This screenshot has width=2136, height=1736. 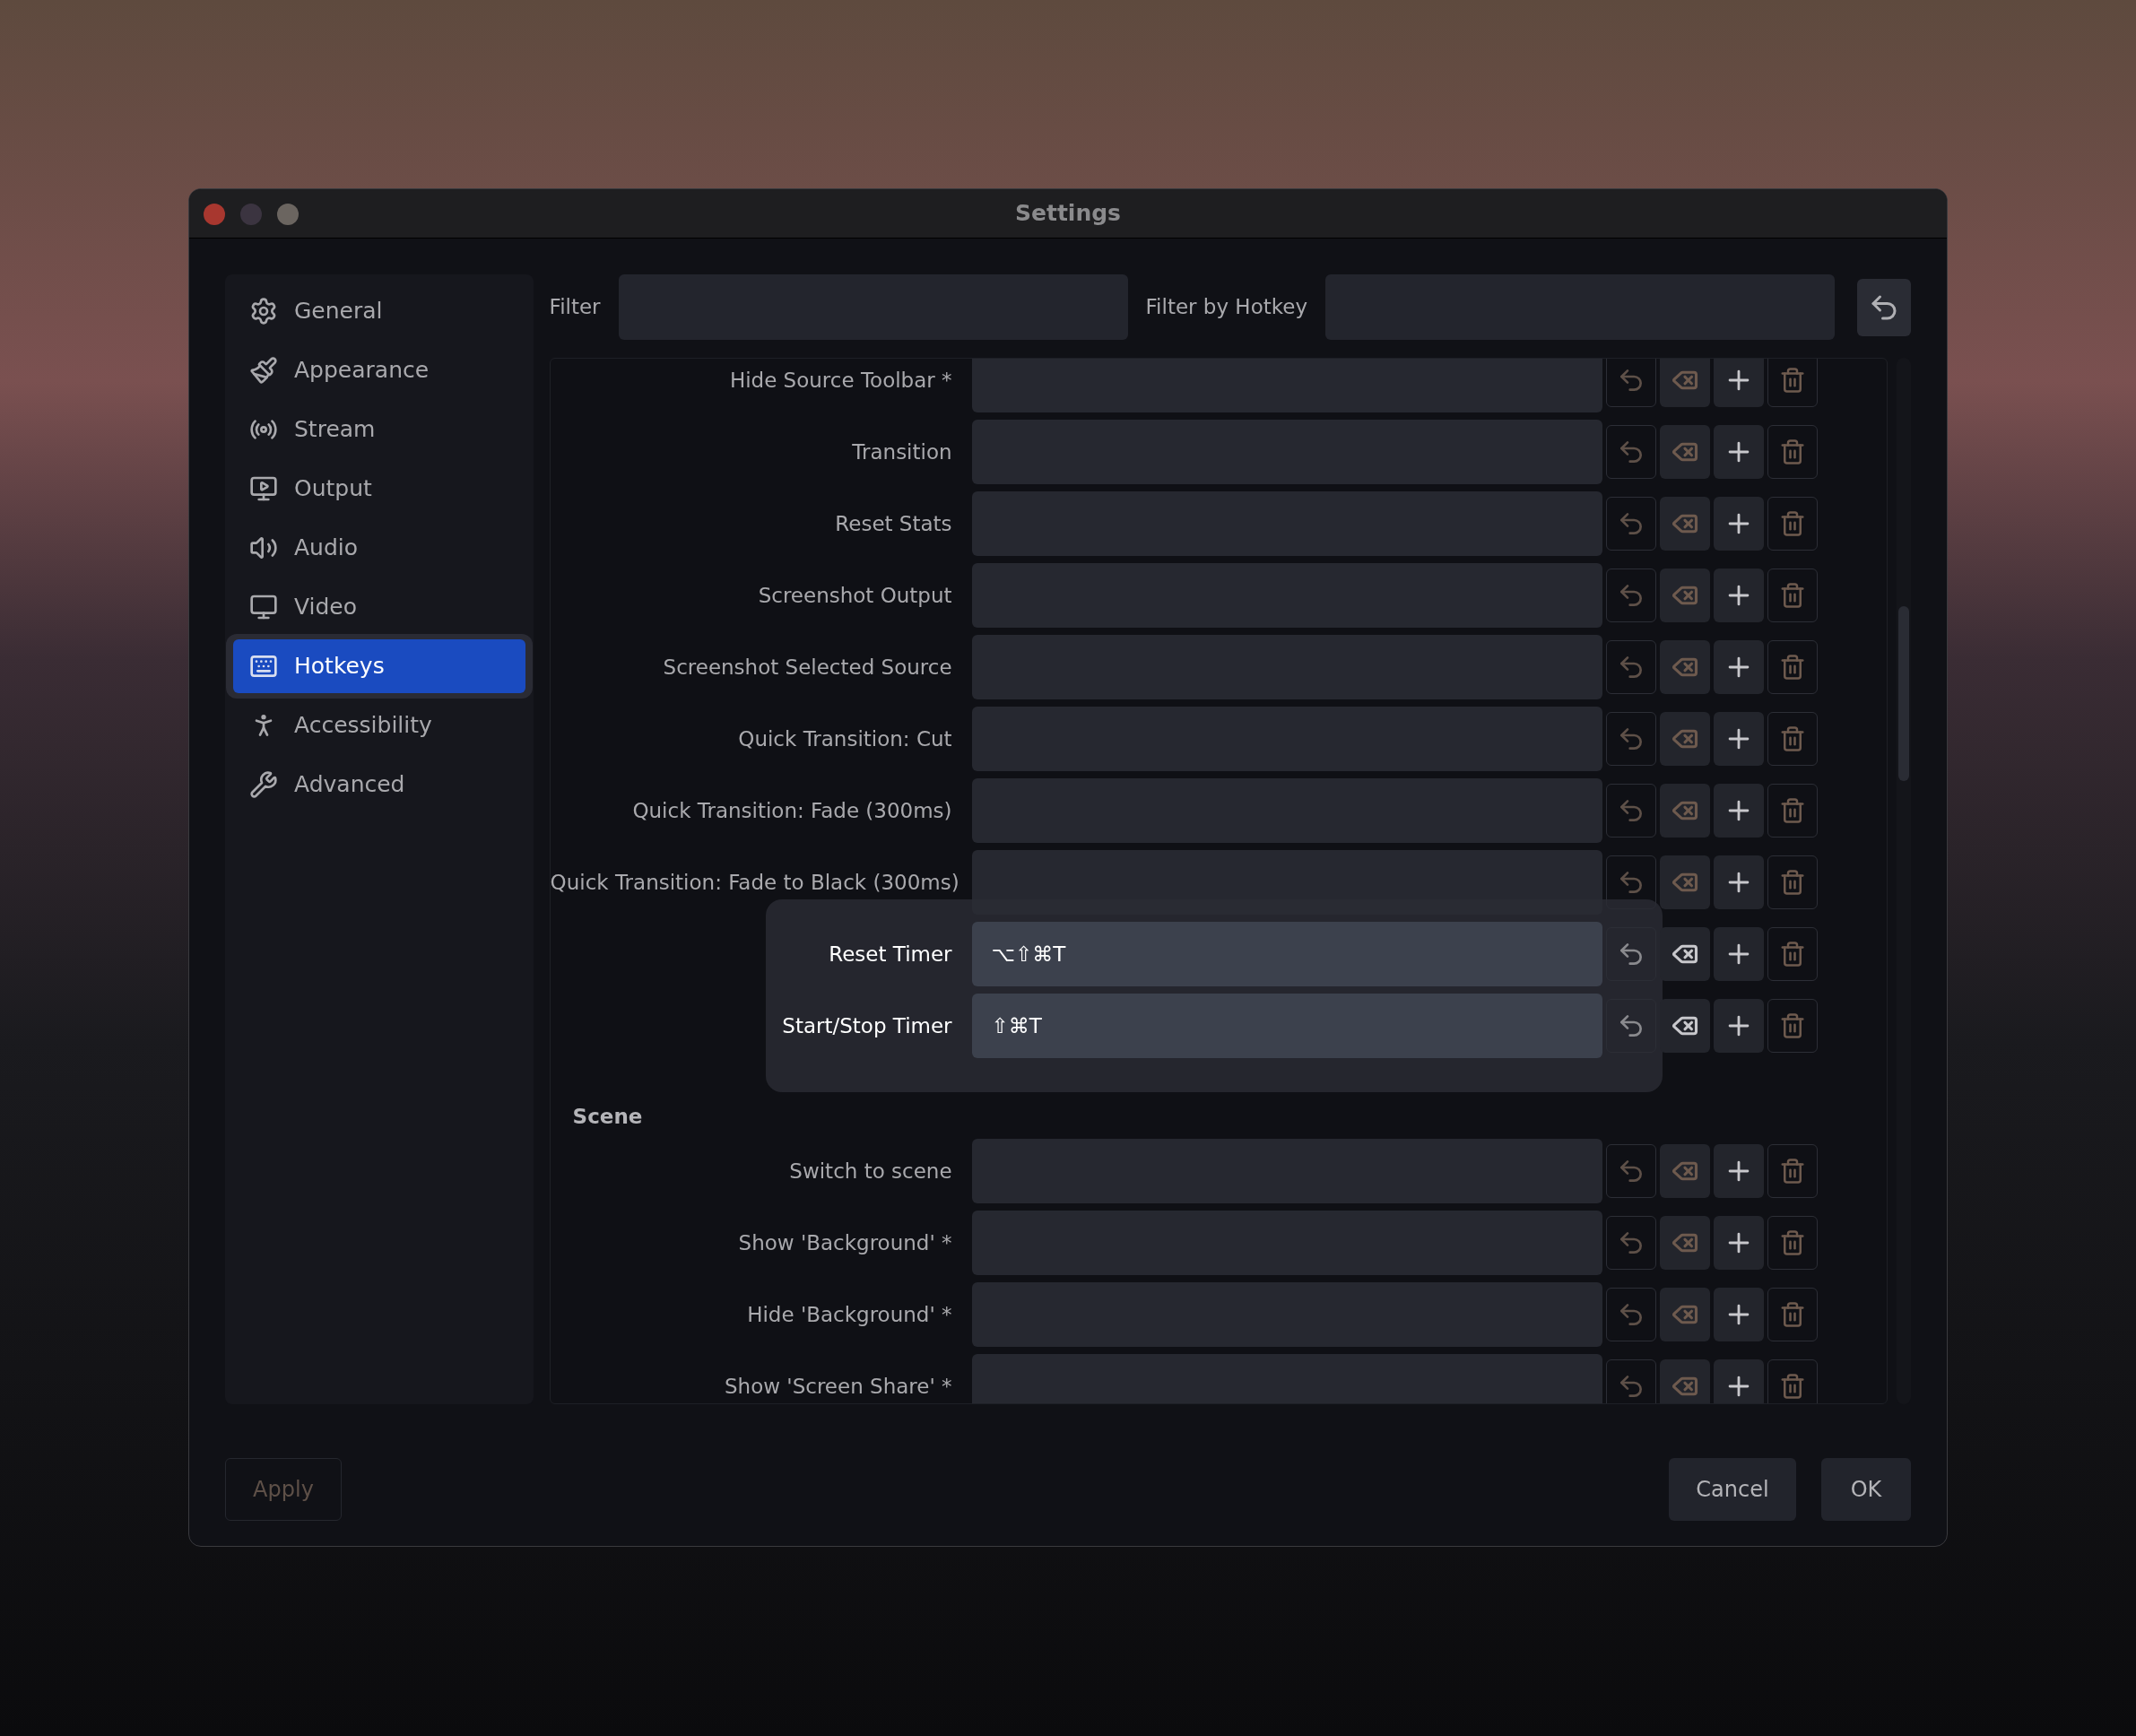 I want to click on dialog-button: Cancel, so click(x=1732, y=1490).